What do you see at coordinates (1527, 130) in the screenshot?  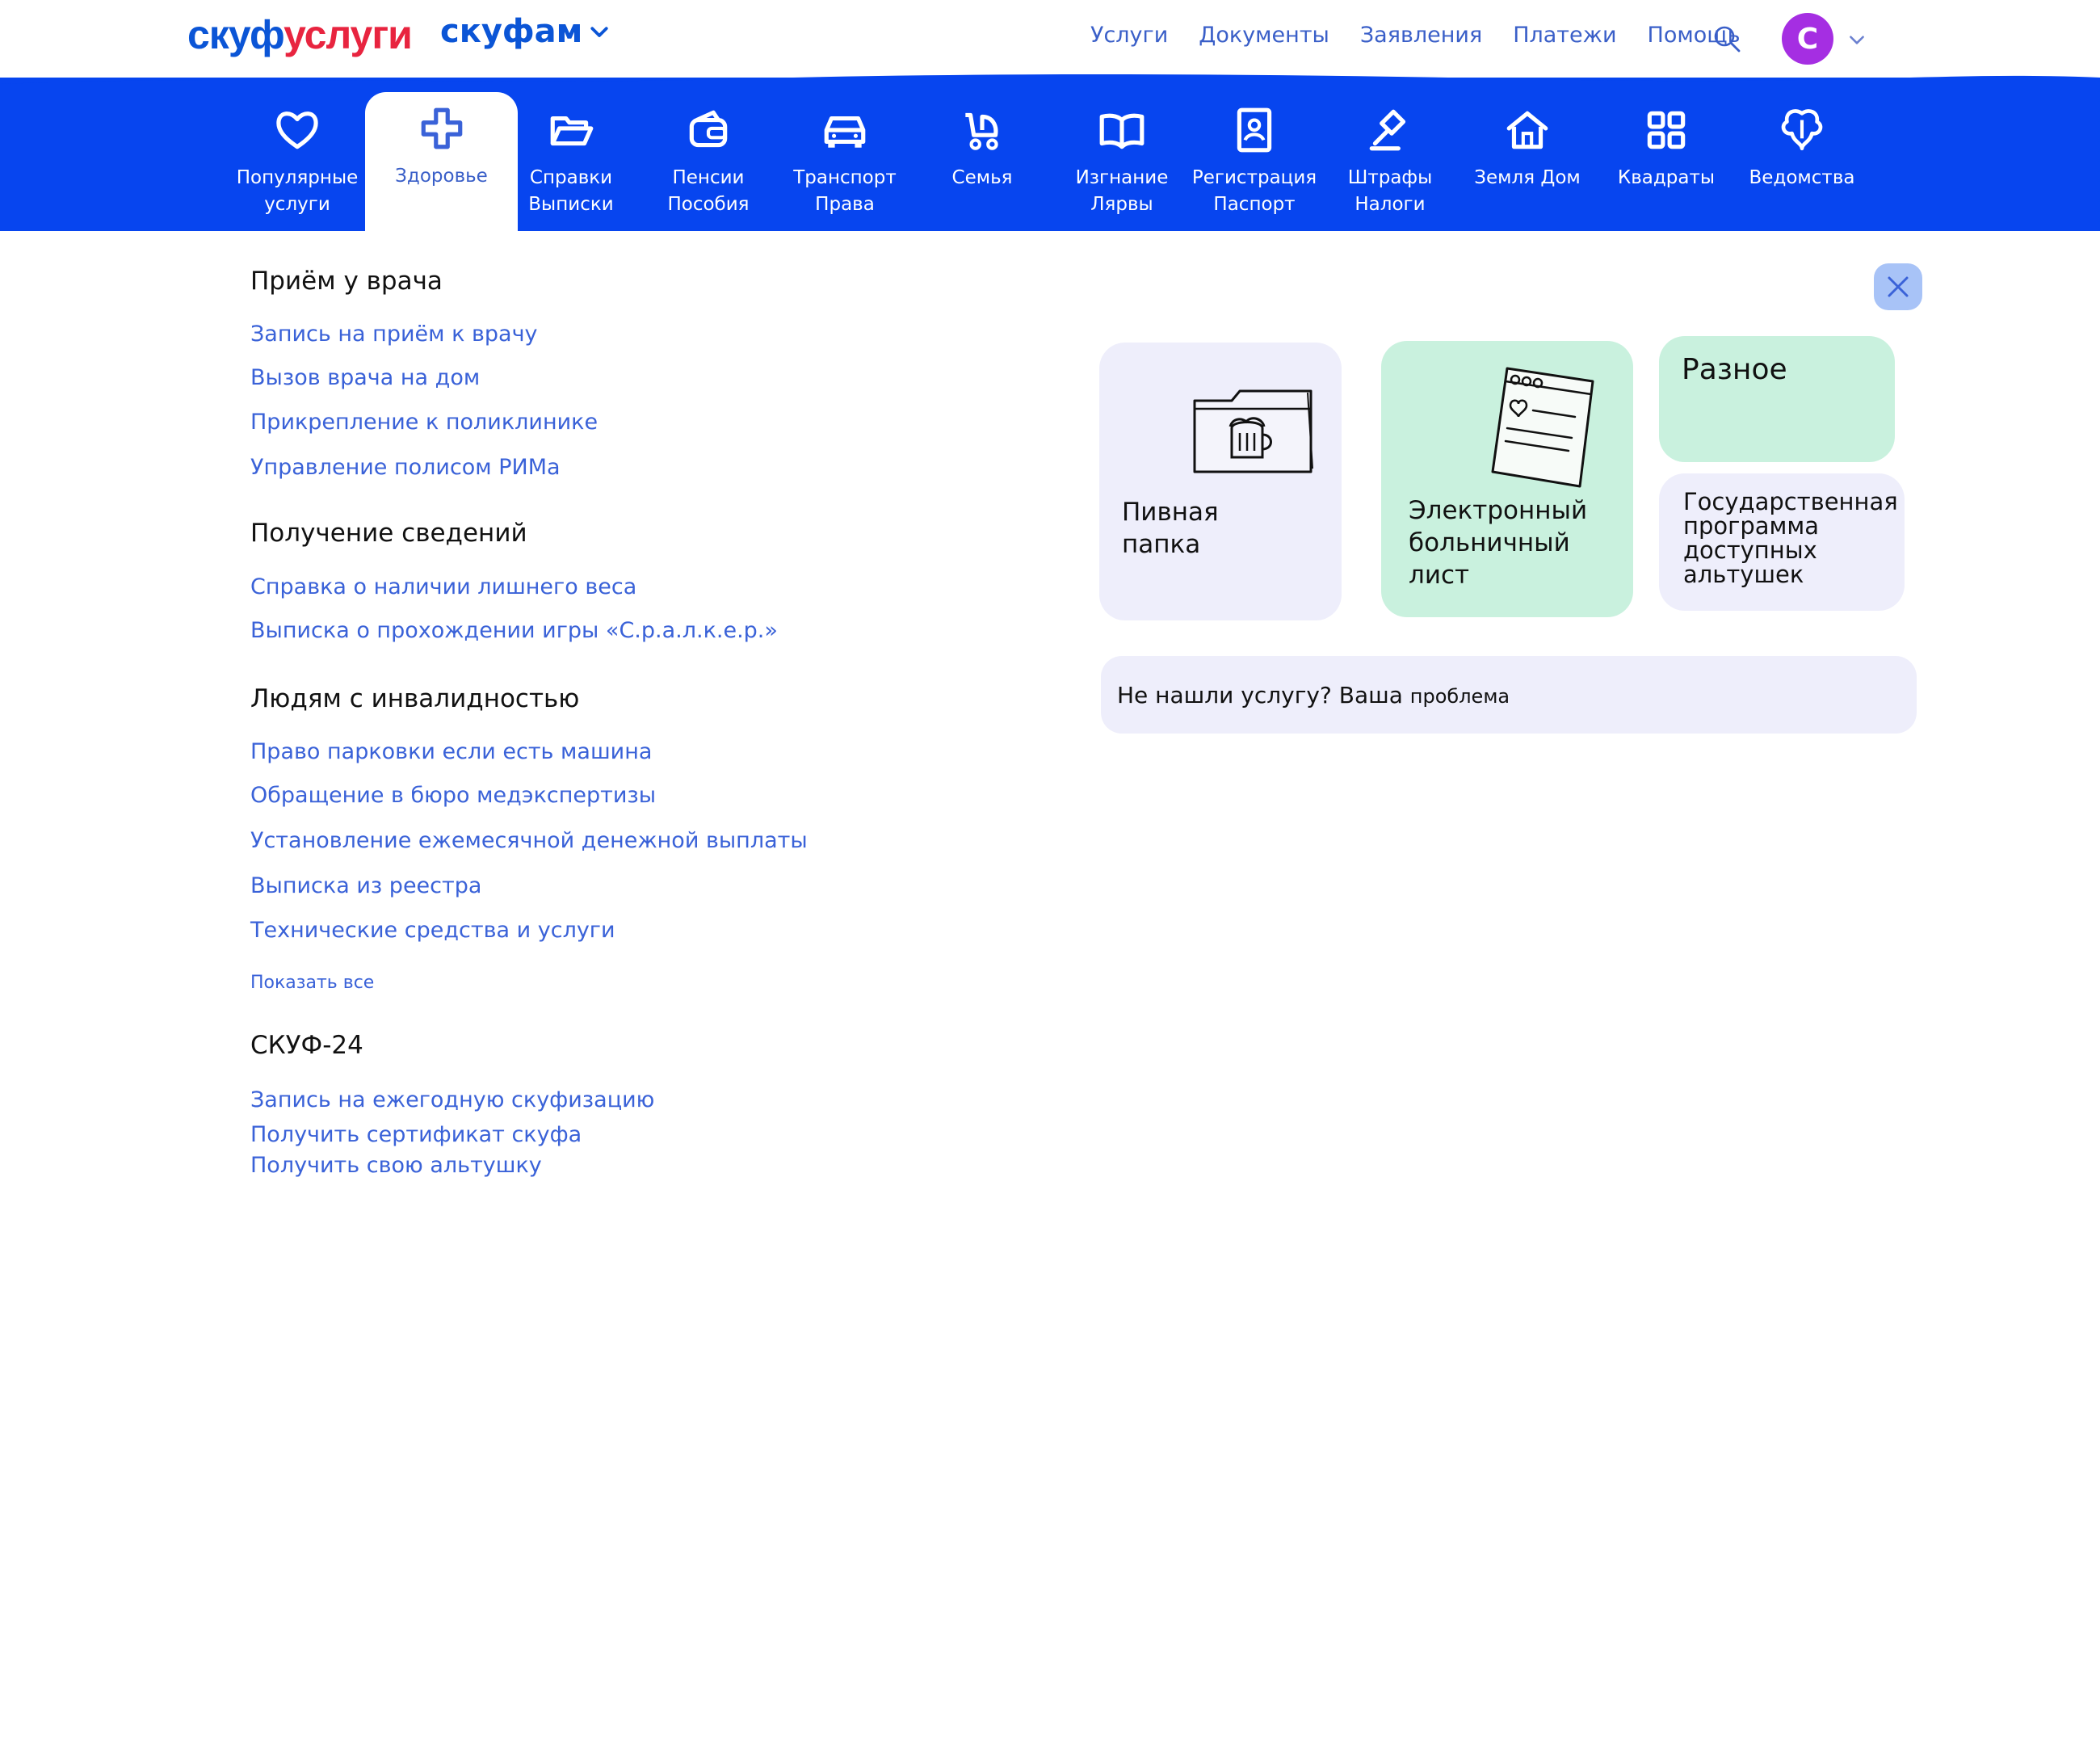 I see `house-icon` at bounding box center [1527, 130].